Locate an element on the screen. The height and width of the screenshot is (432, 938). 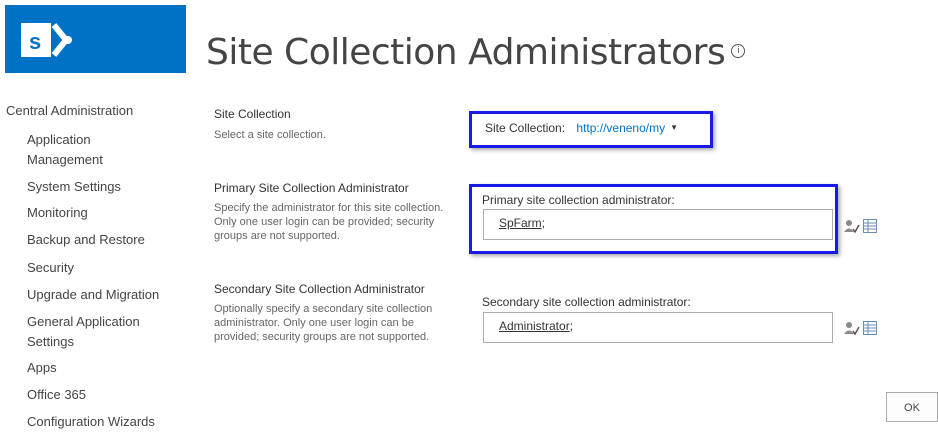
nav-item-application-management: Application Management is located at coordinates (87, 150).